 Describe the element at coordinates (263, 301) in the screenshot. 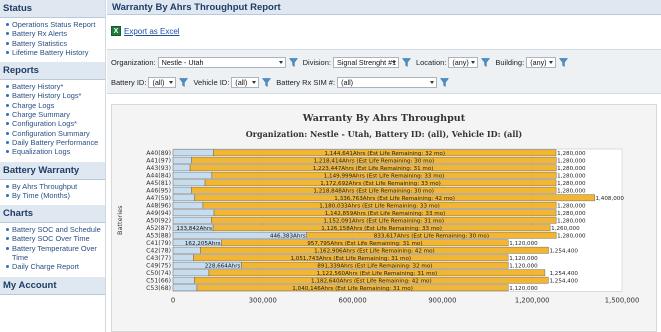

I see `x-tick-label: 300,000` at that location.